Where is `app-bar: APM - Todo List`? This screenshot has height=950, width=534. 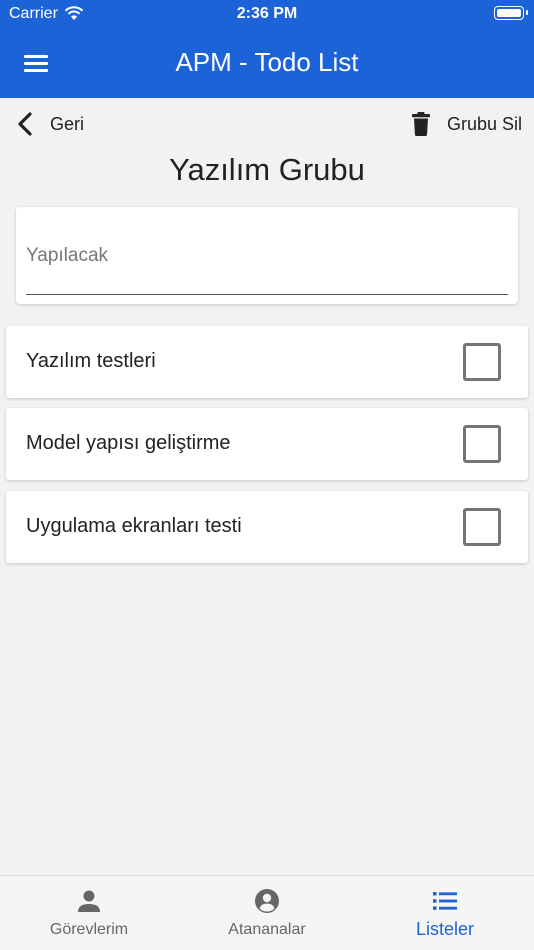 app-bar: APM - Todo List is located at coordinates (267, 64).